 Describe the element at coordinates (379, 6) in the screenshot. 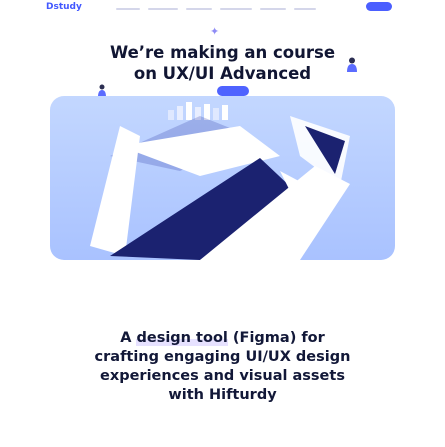

I see `cta-button` at that location.